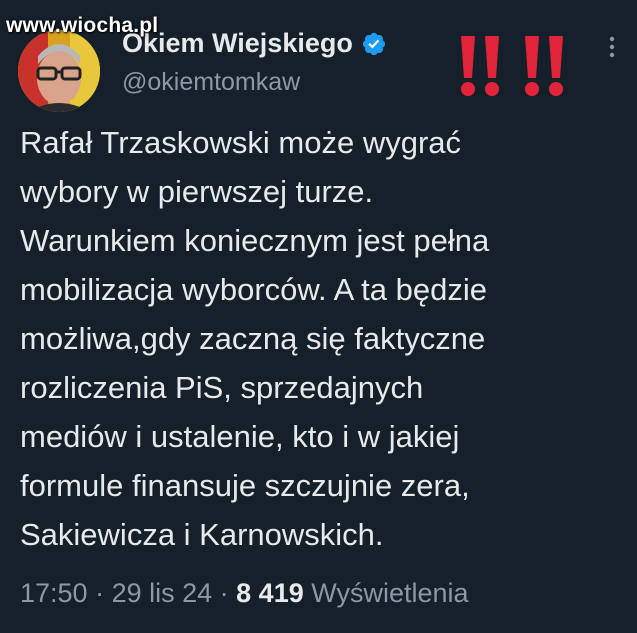 The image size is (637, 633). I want to click on avatar-photo, so click(59, 71).